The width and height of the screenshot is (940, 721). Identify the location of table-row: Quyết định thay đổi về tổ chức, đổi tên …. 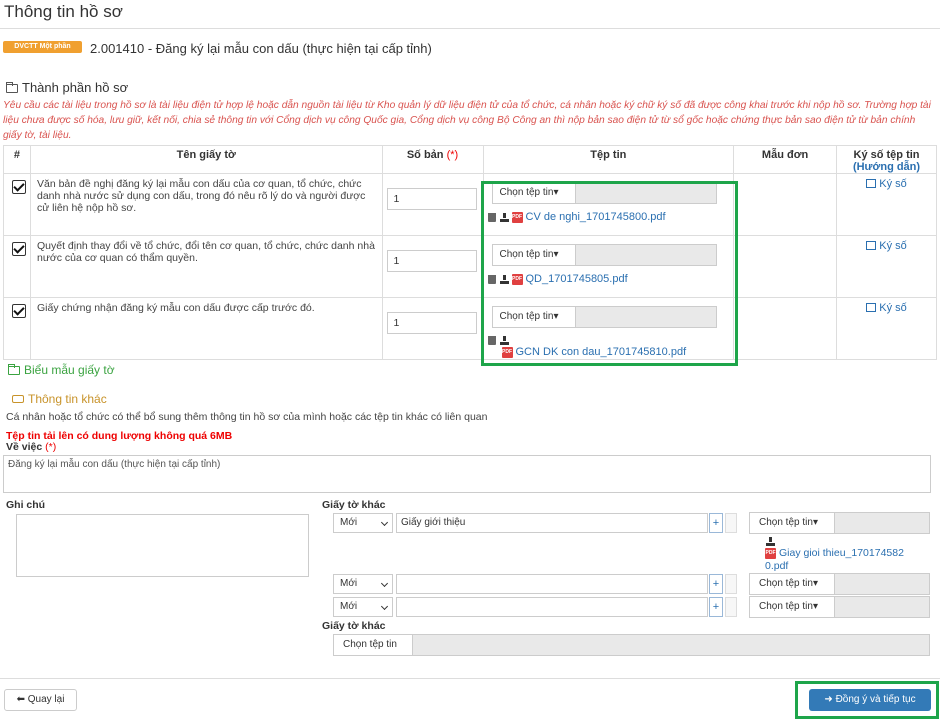
(470, 266).